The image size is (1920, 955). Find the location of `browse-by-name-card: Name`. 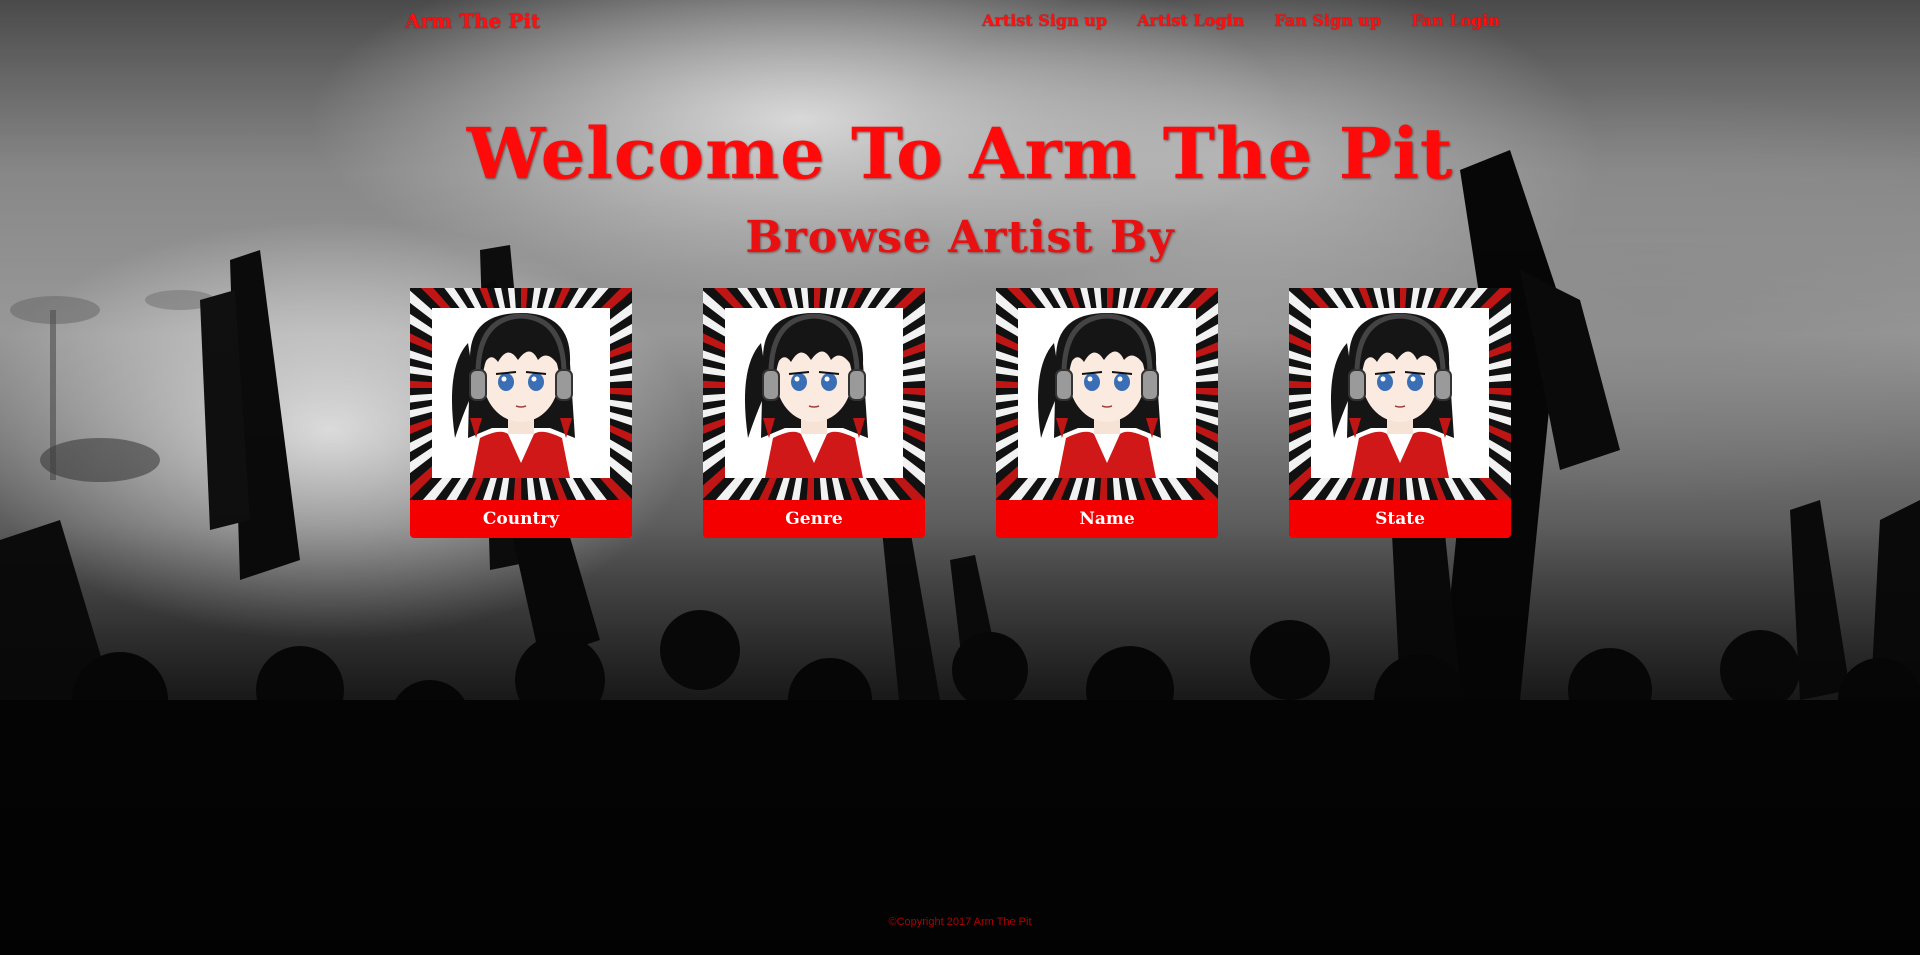

browse-by-name-card: Name is located at coordinates (1107, 413).